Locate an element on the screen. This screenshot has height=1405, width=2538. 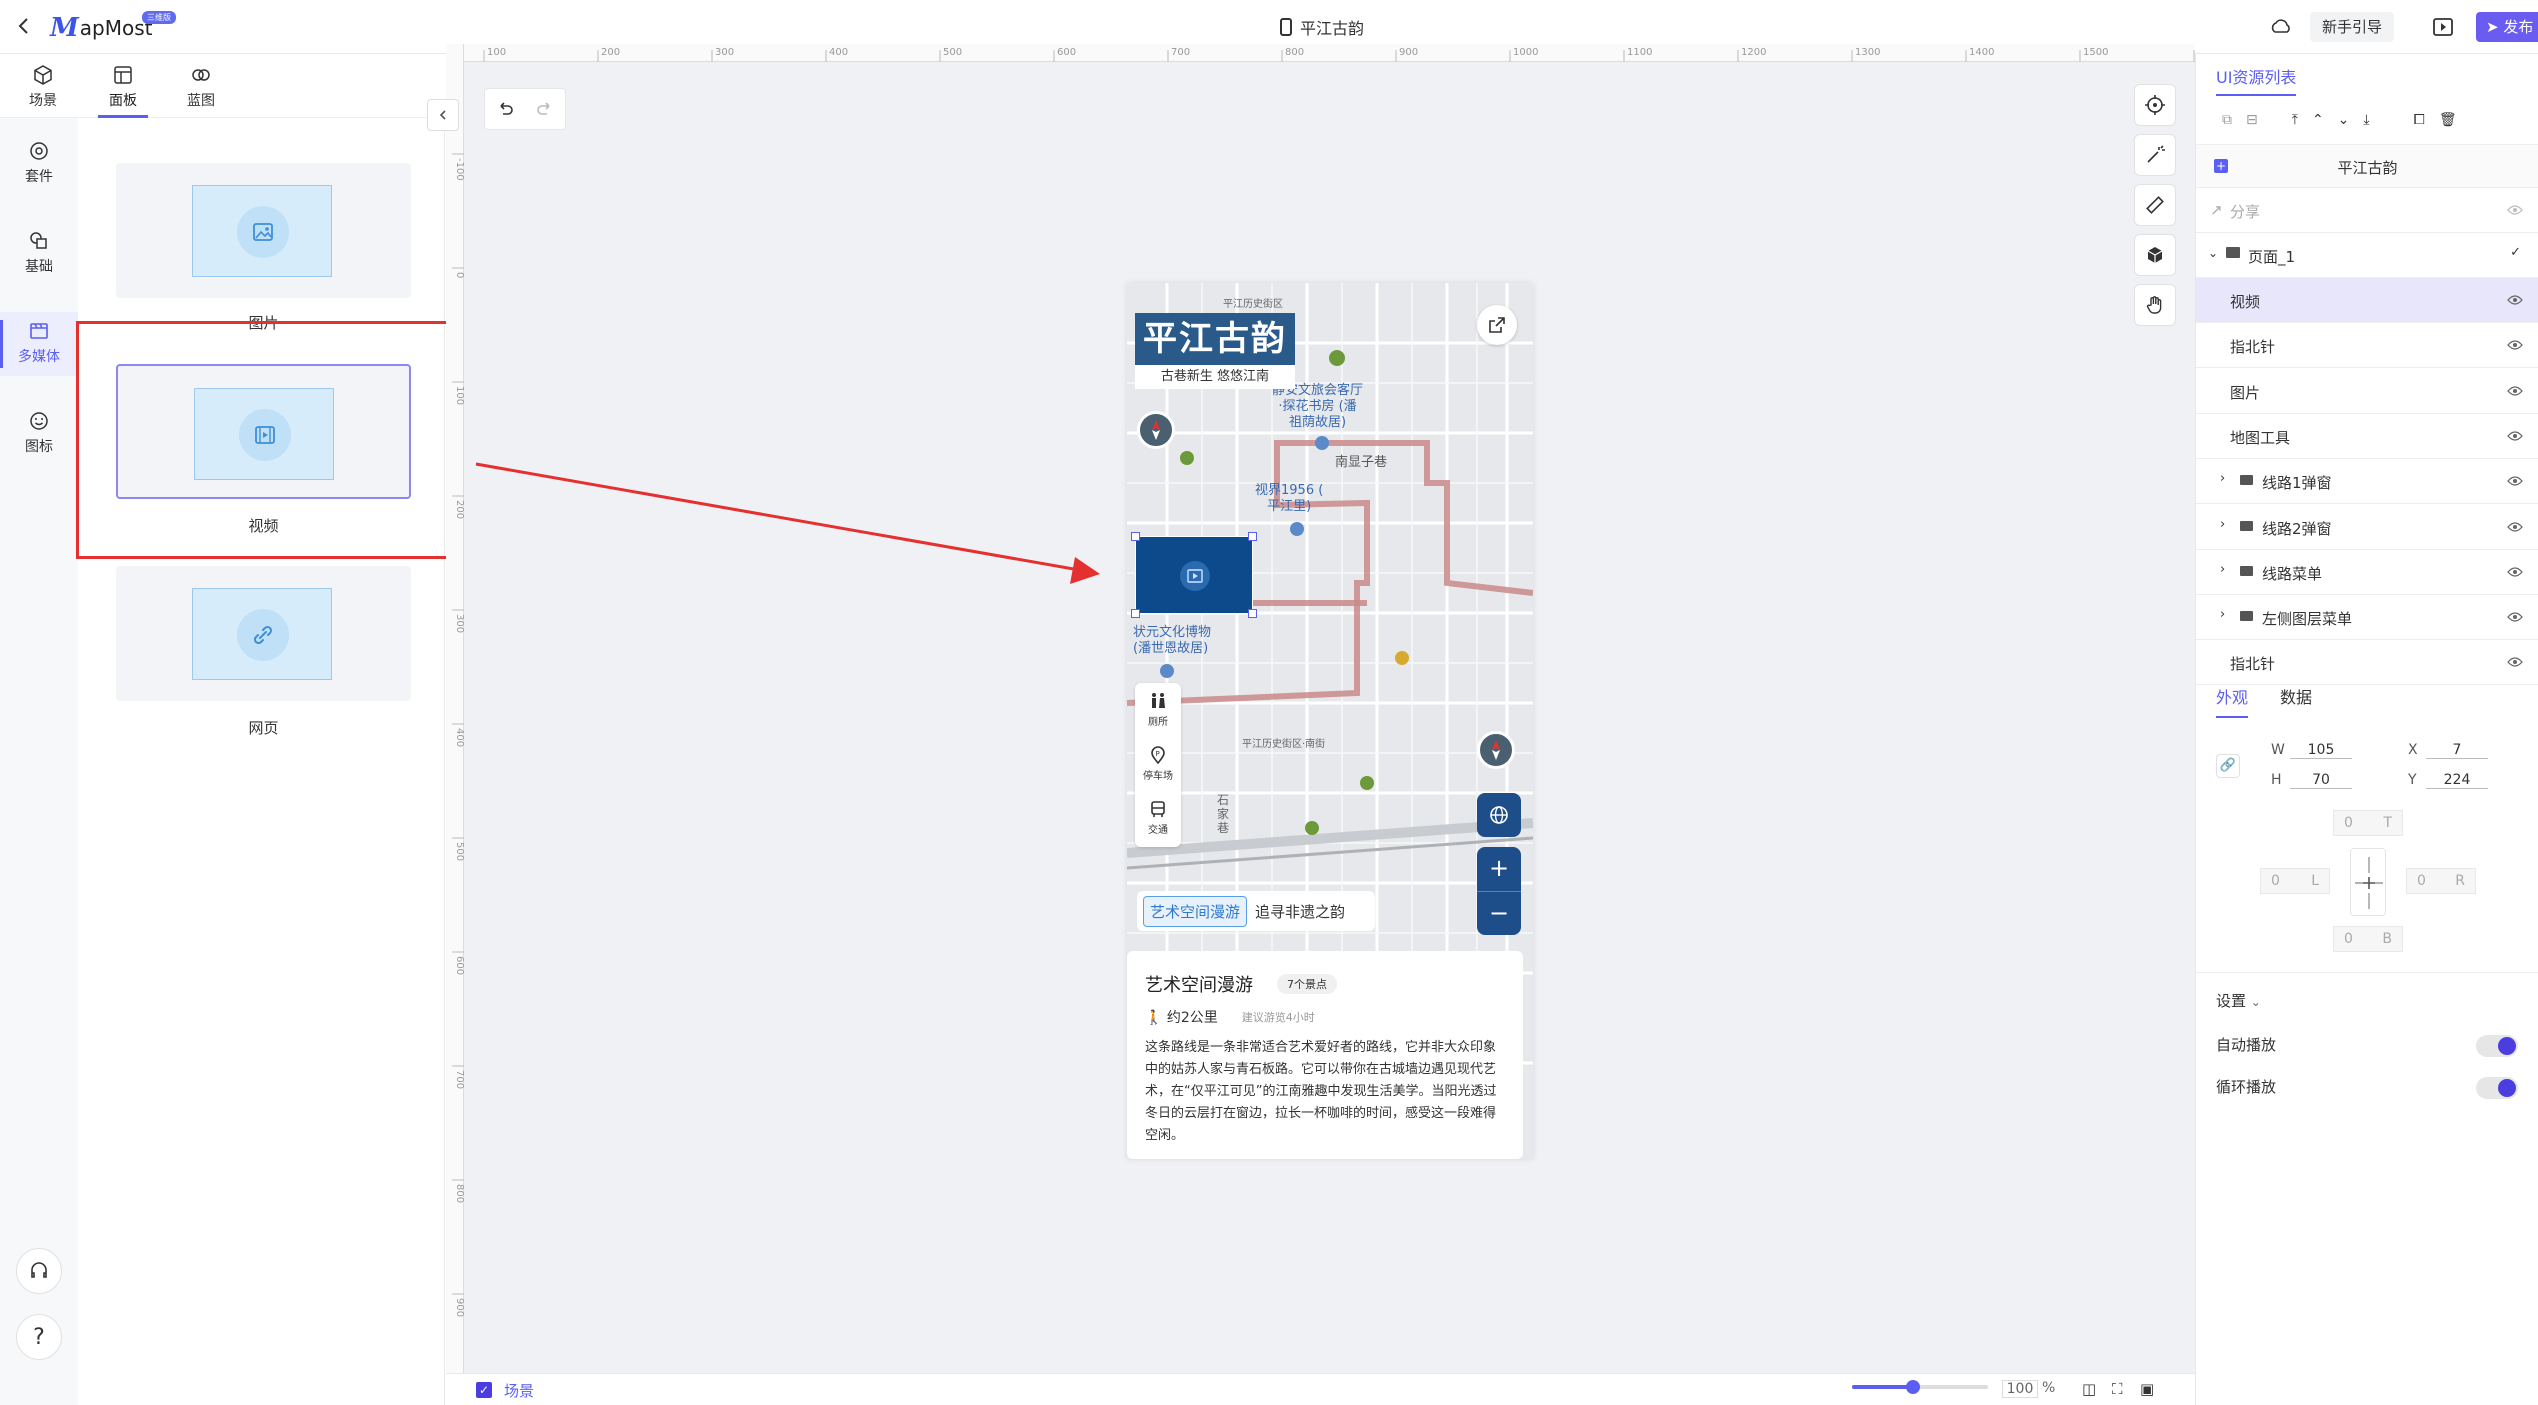
guide-button: 新手引导 is located at coordinates (2352, 27).